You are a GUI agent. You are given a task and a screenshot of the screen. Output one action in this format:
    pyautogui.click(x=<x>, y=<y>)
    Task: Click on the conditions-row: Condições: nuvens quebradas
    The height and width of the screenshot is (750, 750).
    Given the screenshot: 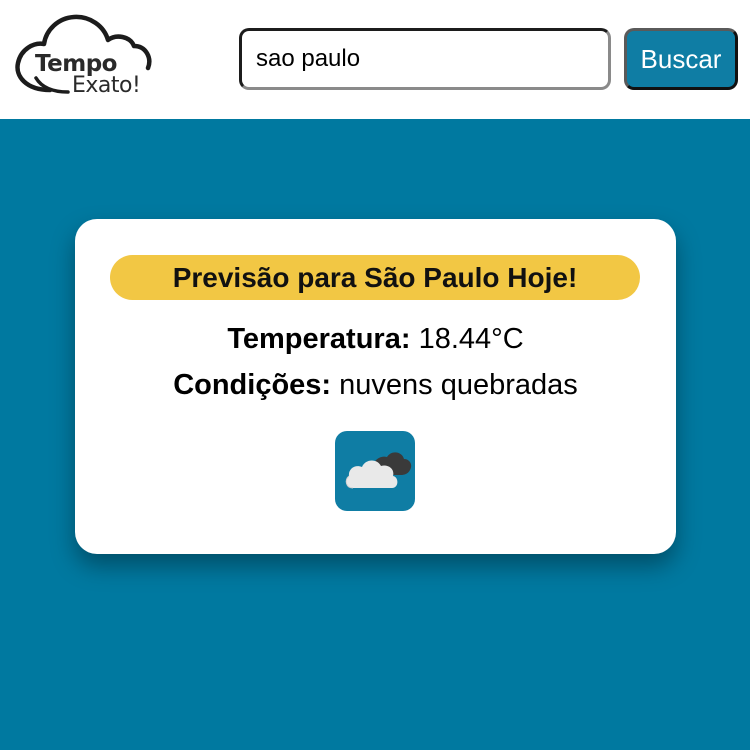 What is the action you would take?
    pyautogui.click(x=375, y=385)
    